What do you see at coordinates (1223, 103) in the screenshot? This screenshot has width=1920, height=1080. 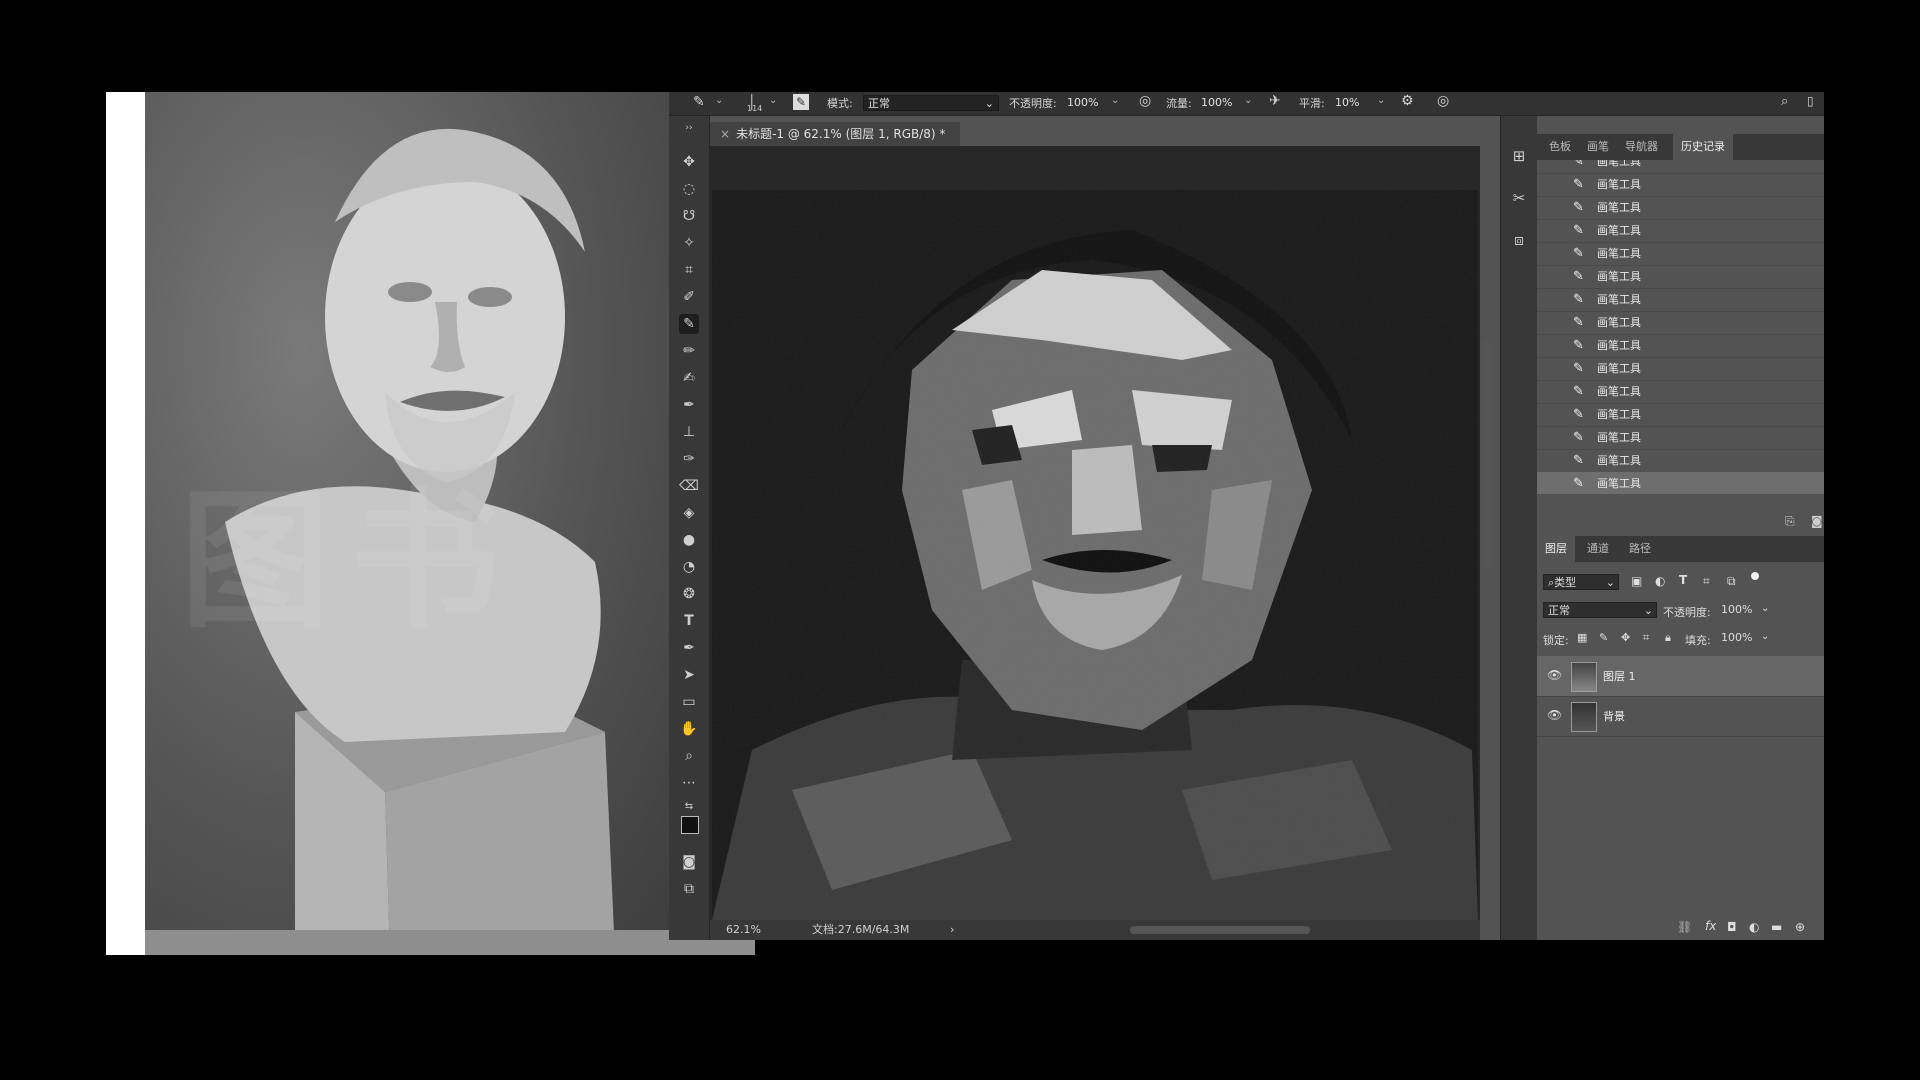 I see `flow-field: 100%` at bounding box center [1223, 103].